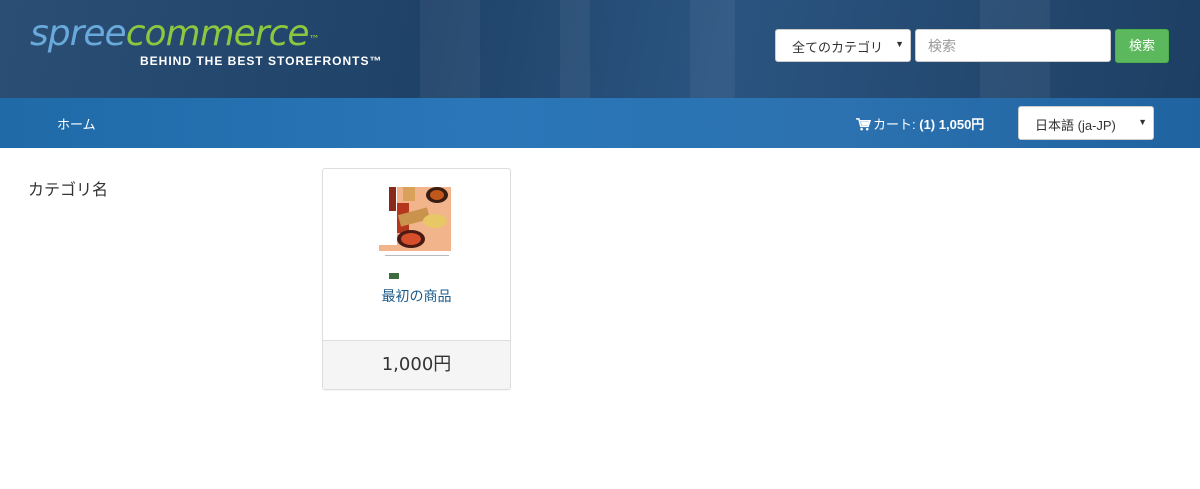 This screenshot has width=1200, height=489. What do you see at coordinates (68, 189) in the screenshot?
I see `taxon-title: カテゴリ名` at bounding box center [68, 189].